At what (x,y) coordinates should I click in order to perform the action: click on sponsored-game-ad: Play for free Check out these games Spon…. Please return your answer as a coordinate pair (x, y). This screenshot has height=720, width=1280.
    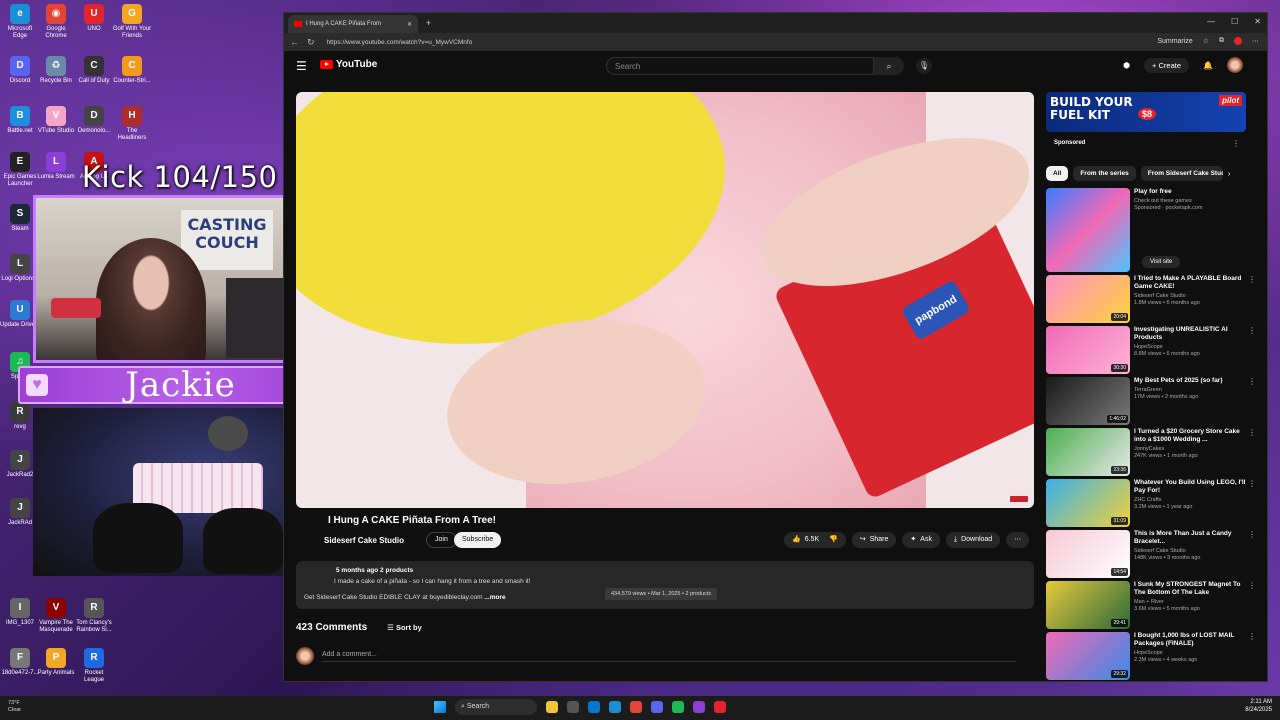
    Looking at the image, I should click on (1151, 230).